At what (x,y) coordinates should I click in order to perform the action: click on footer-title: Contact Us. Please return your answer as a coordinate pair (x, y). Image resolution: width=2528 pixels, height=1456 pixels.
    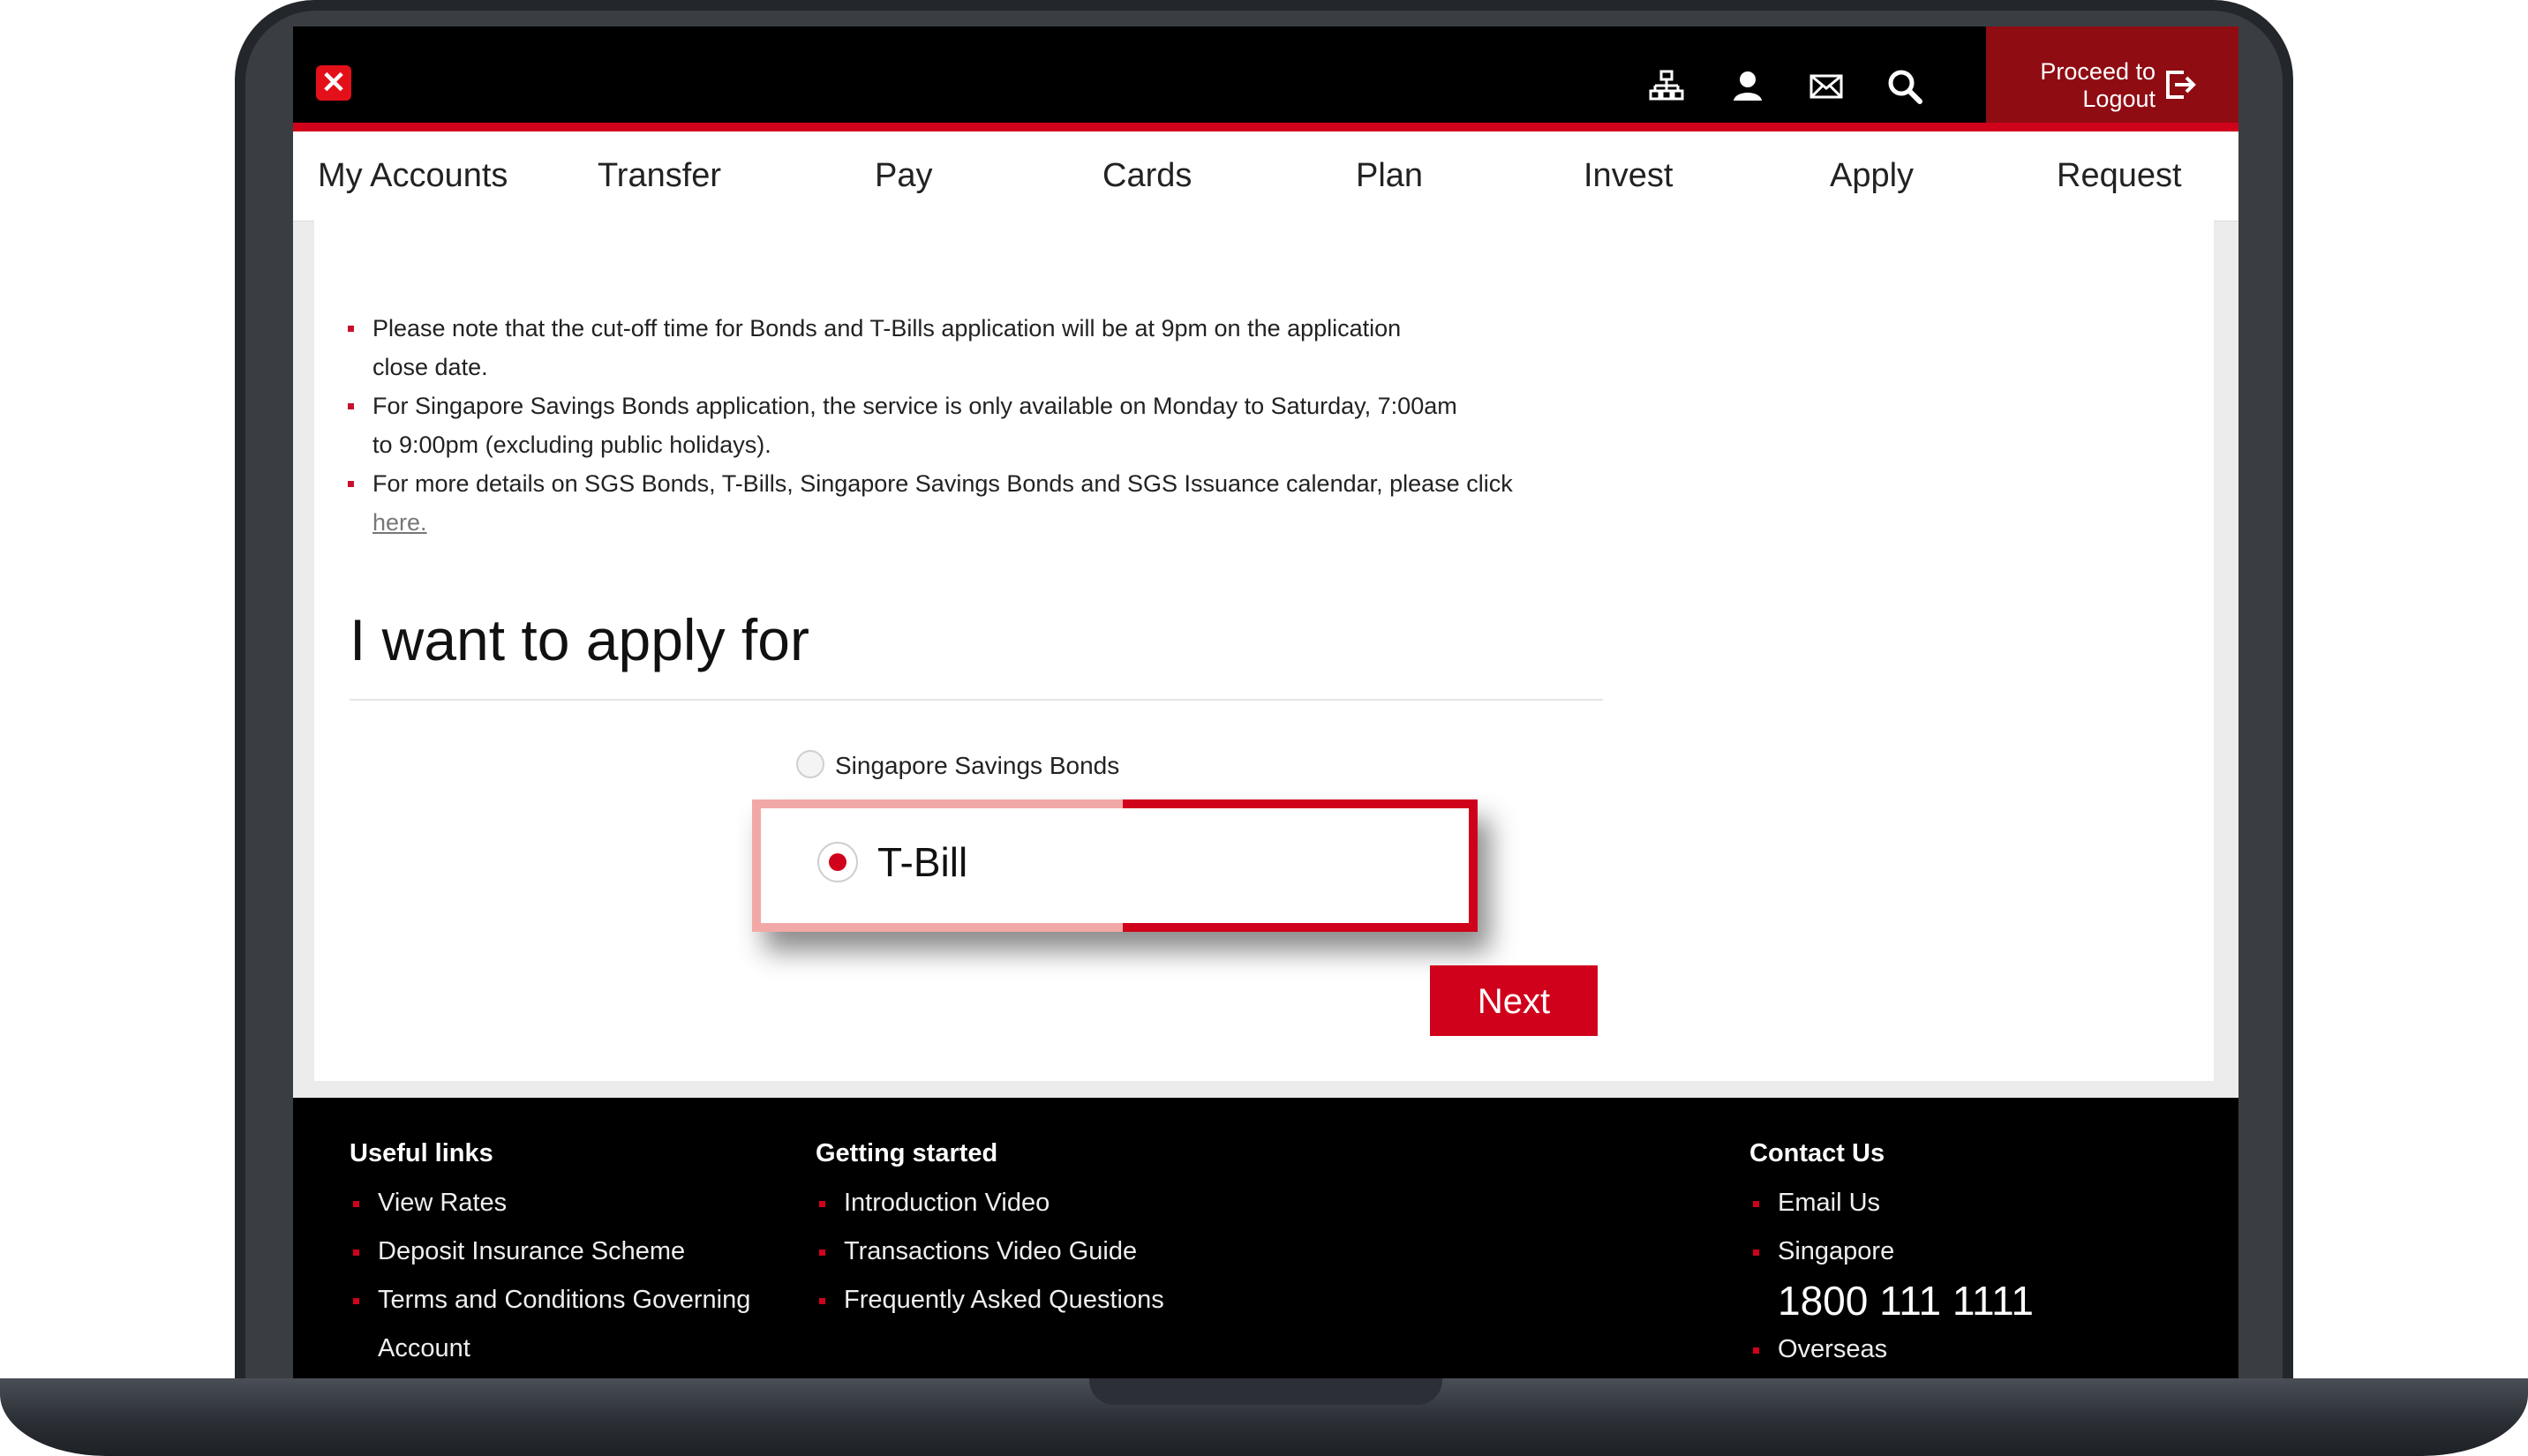
    Looking at the image, I should click on (1817, 1153).